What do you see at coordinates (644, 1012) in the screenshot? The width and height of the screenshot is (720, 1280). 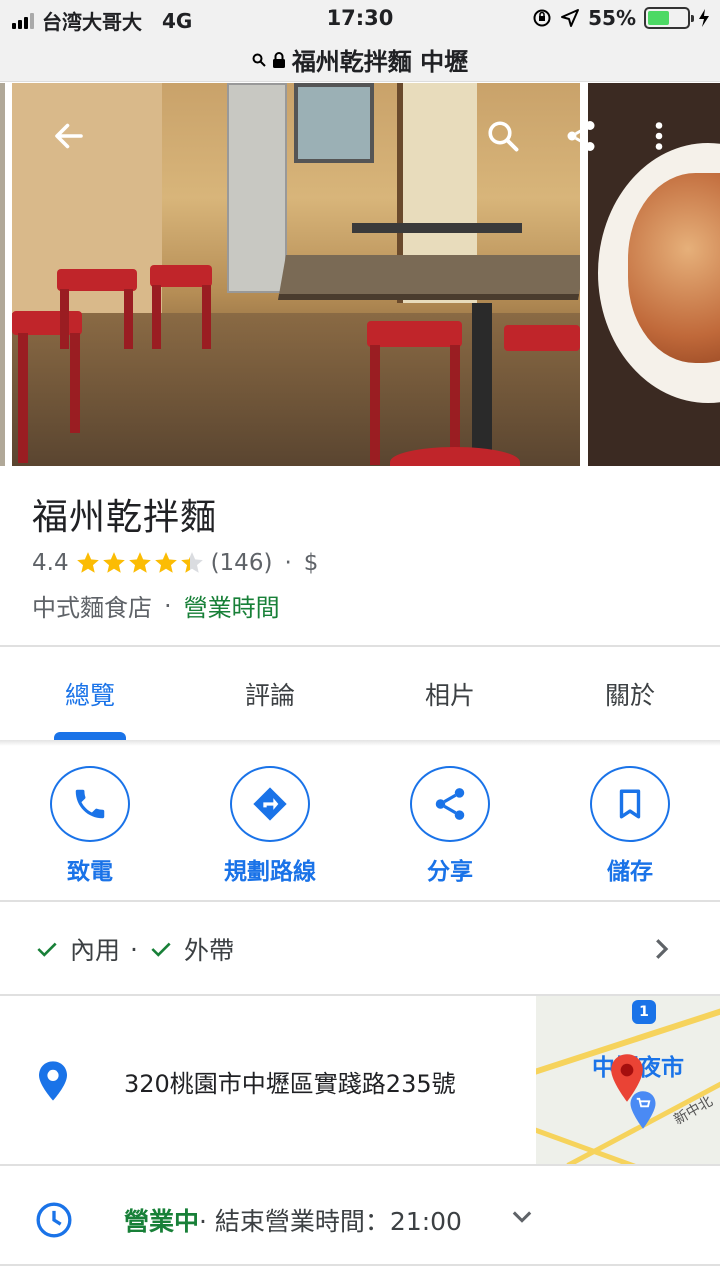 I see `route-number-badge: 1` at bounding box center [644, 1012].